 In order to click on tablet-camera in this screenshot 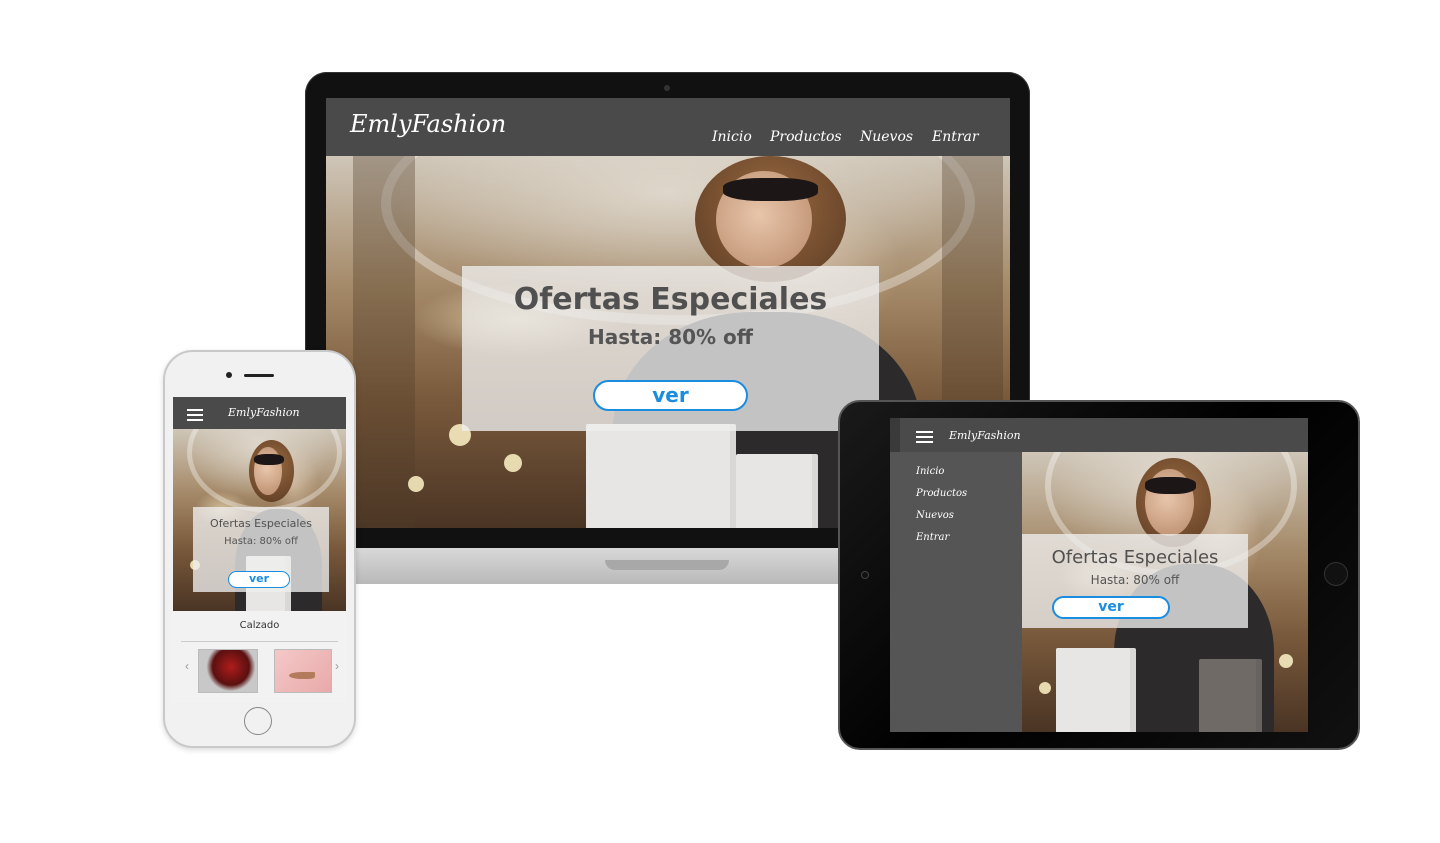, I will do `click(865, 575)`.